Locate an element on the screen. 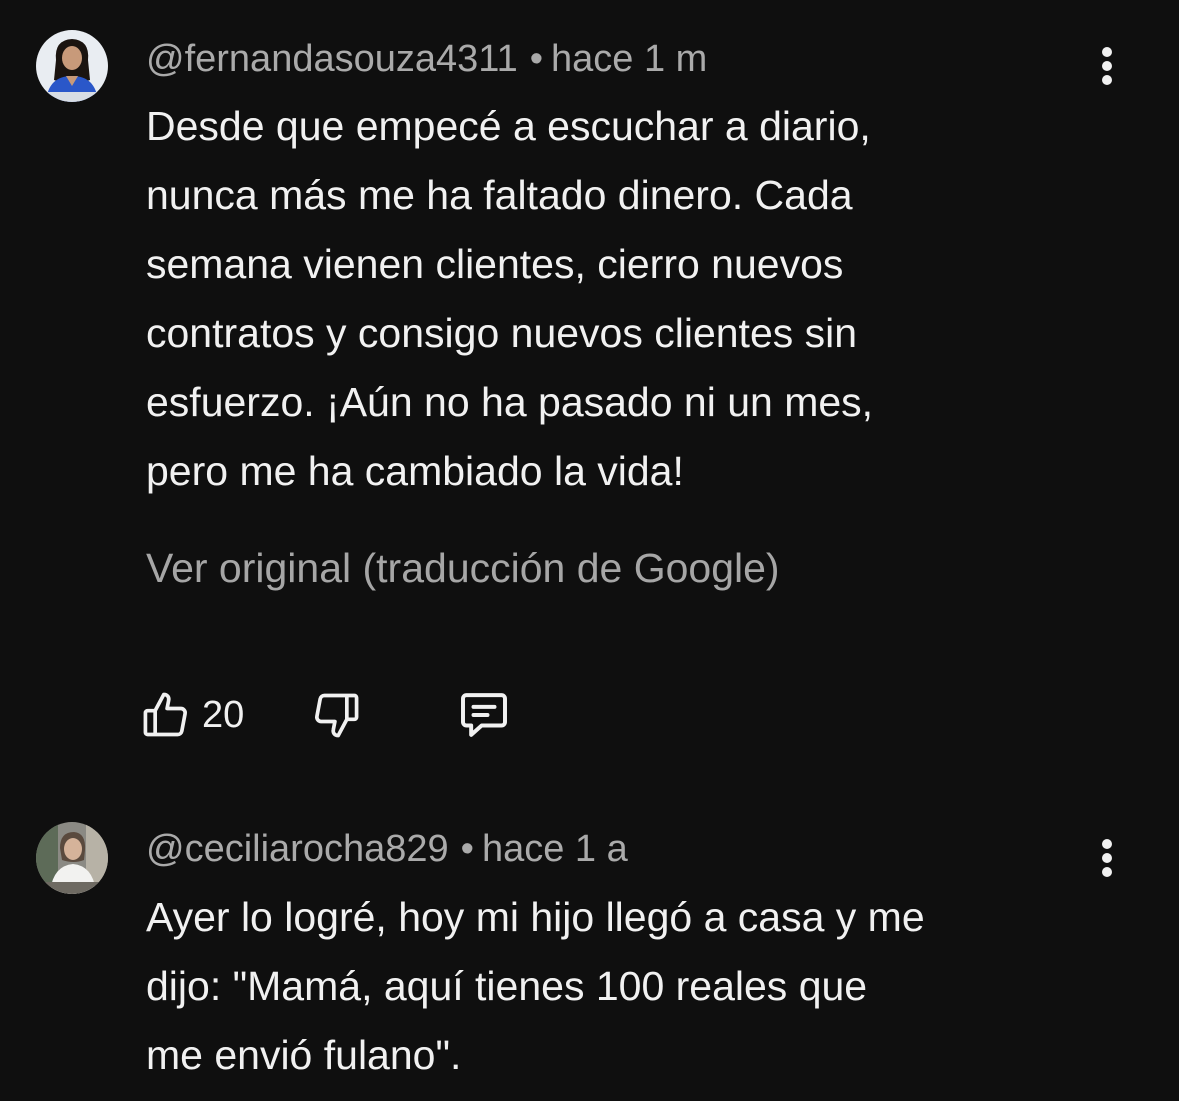 The height and width of the screenshot is (1101, 1179). comment-line: me envió fulano". is located at coordinates (304, 1055).